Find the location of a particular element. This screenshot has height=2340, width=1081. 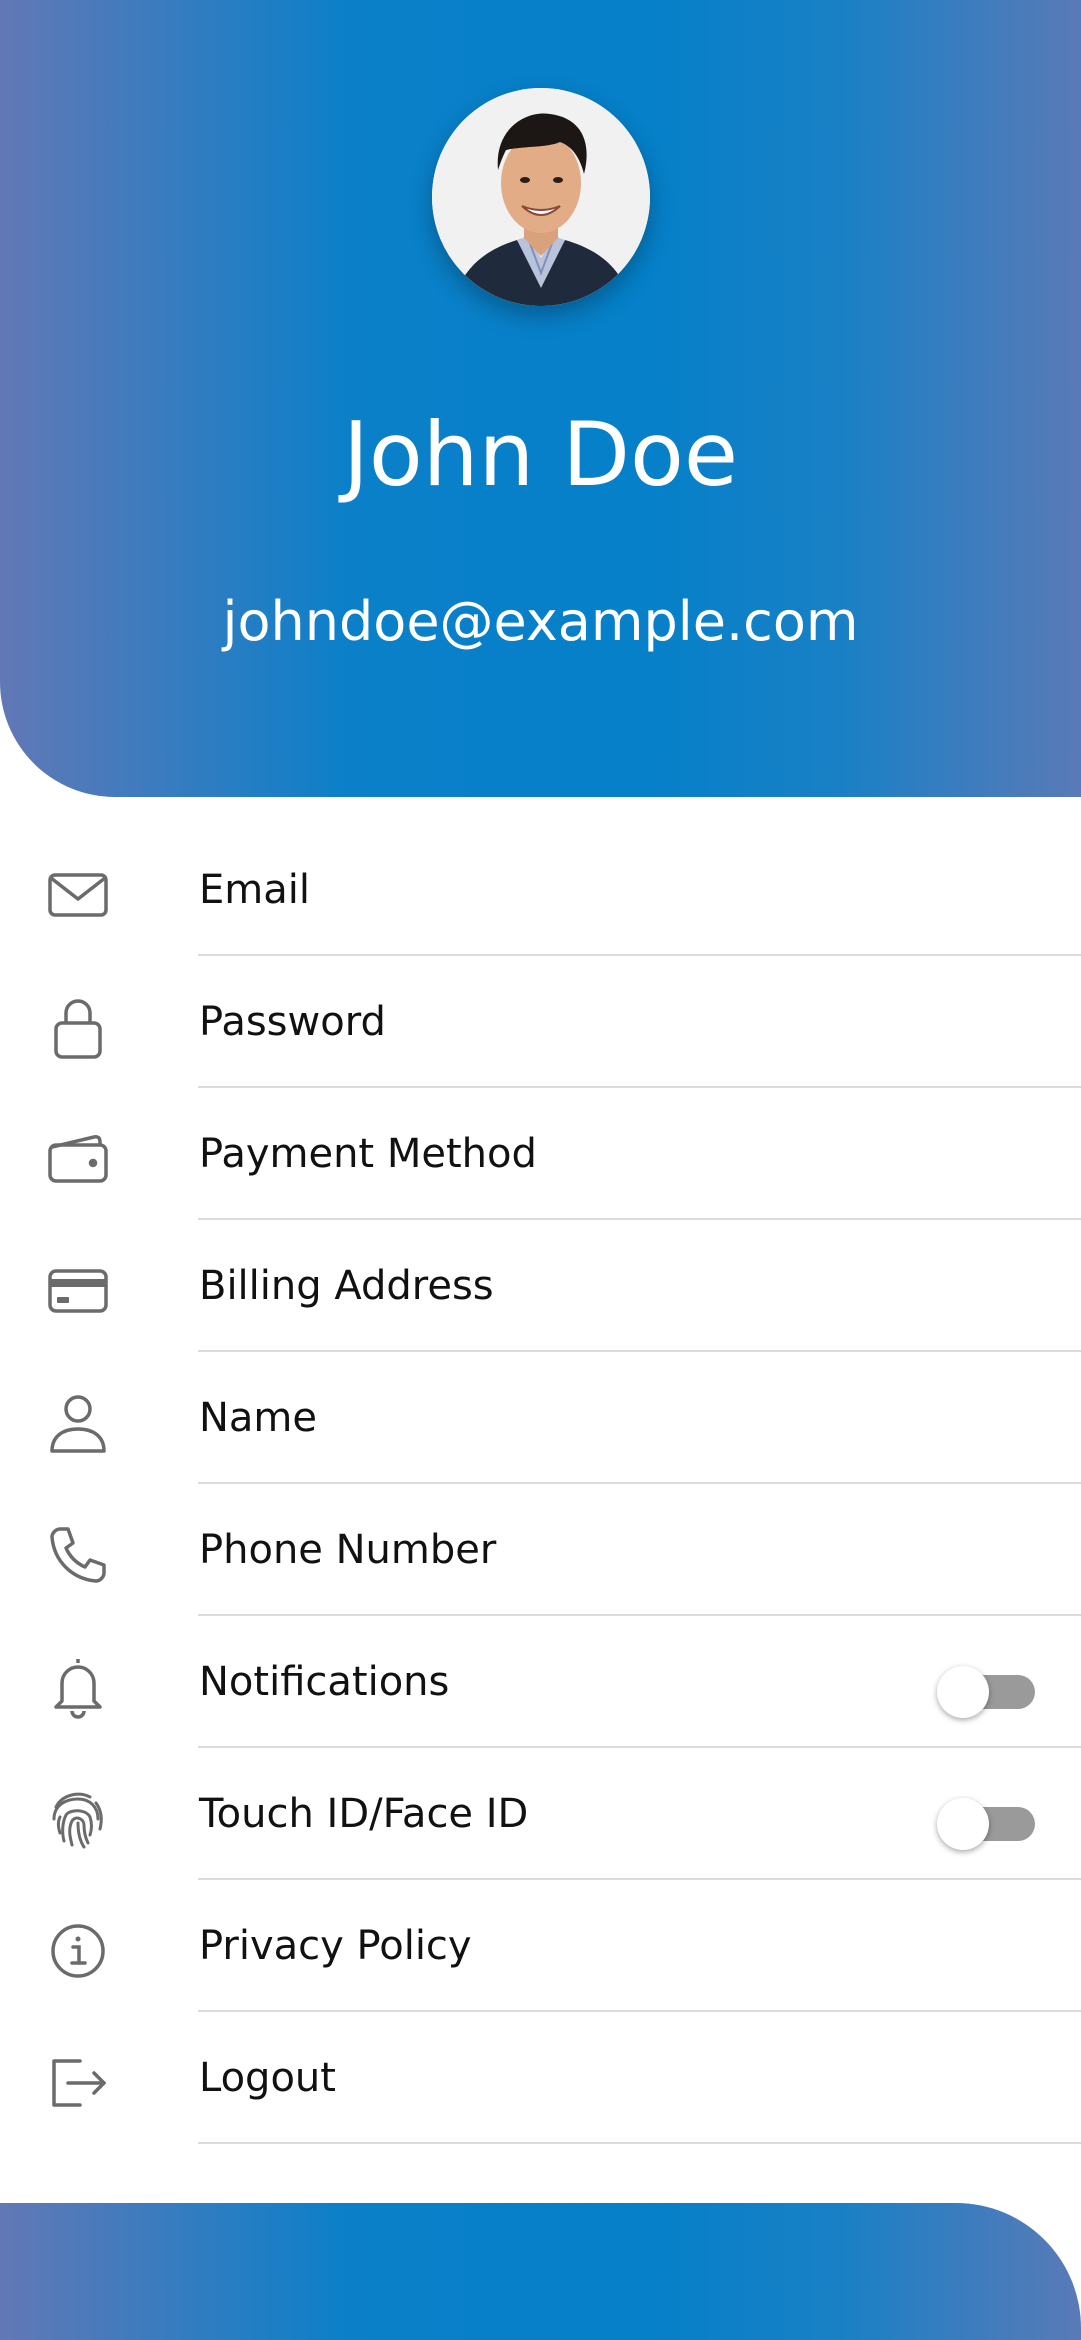

bell-icon is located at coordinates (78, 1687).